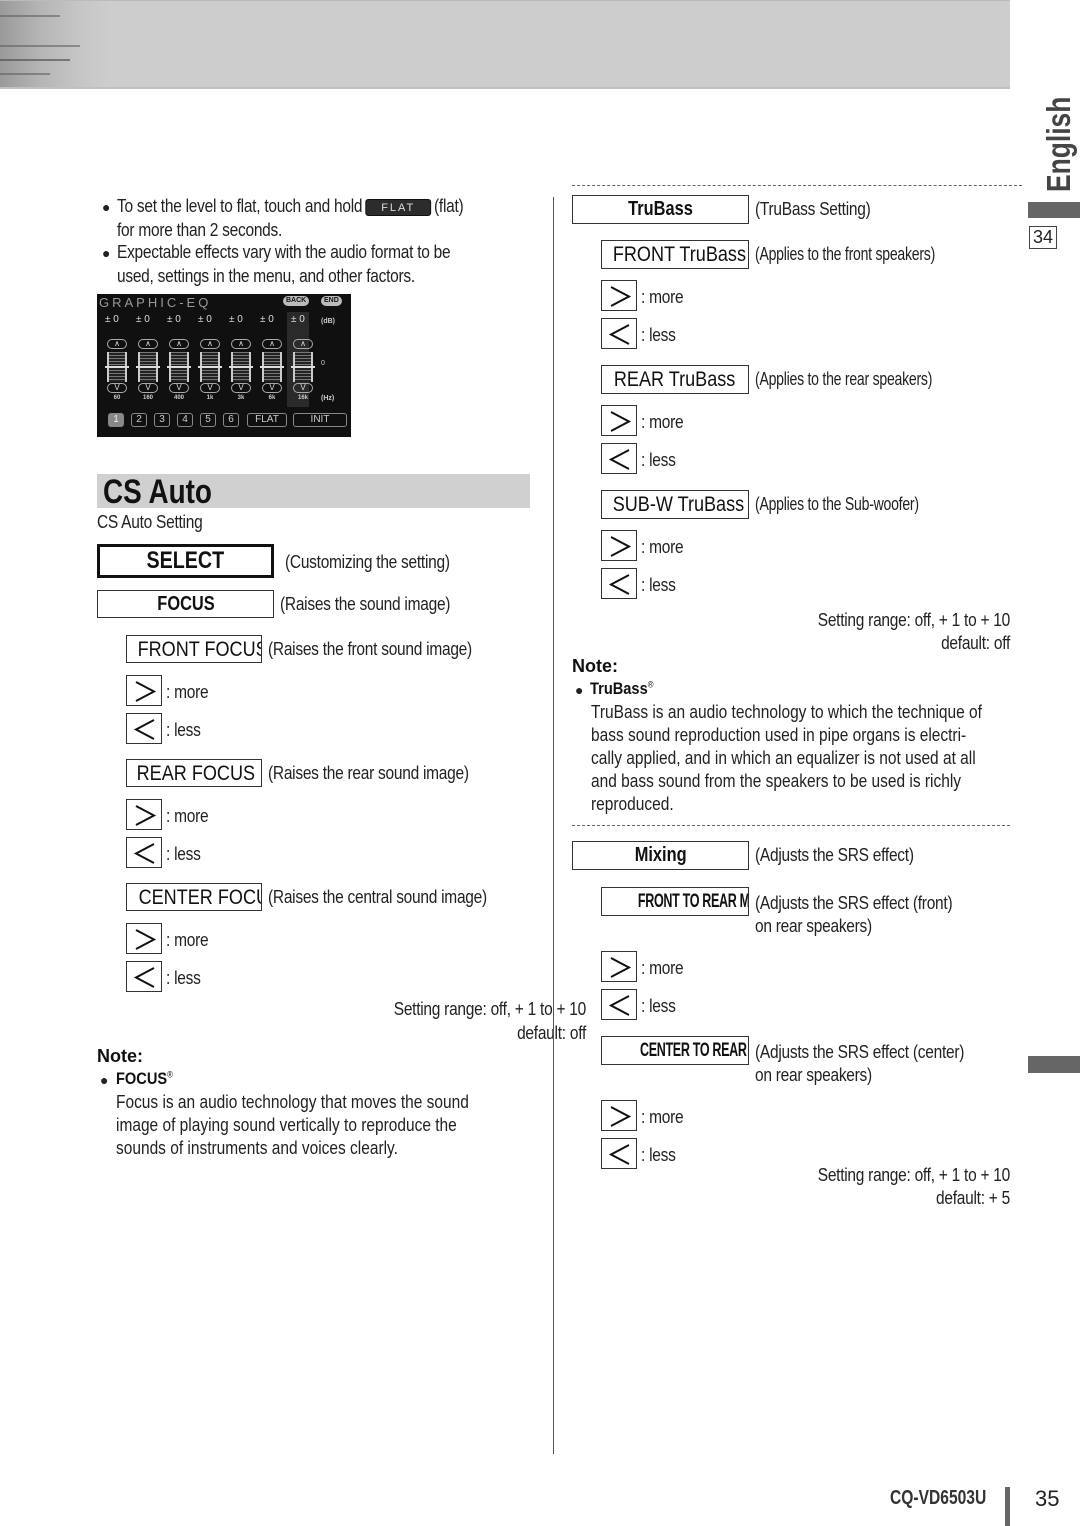  I want to click on model-number: CQ-VD6503U, so click(938, 1498).